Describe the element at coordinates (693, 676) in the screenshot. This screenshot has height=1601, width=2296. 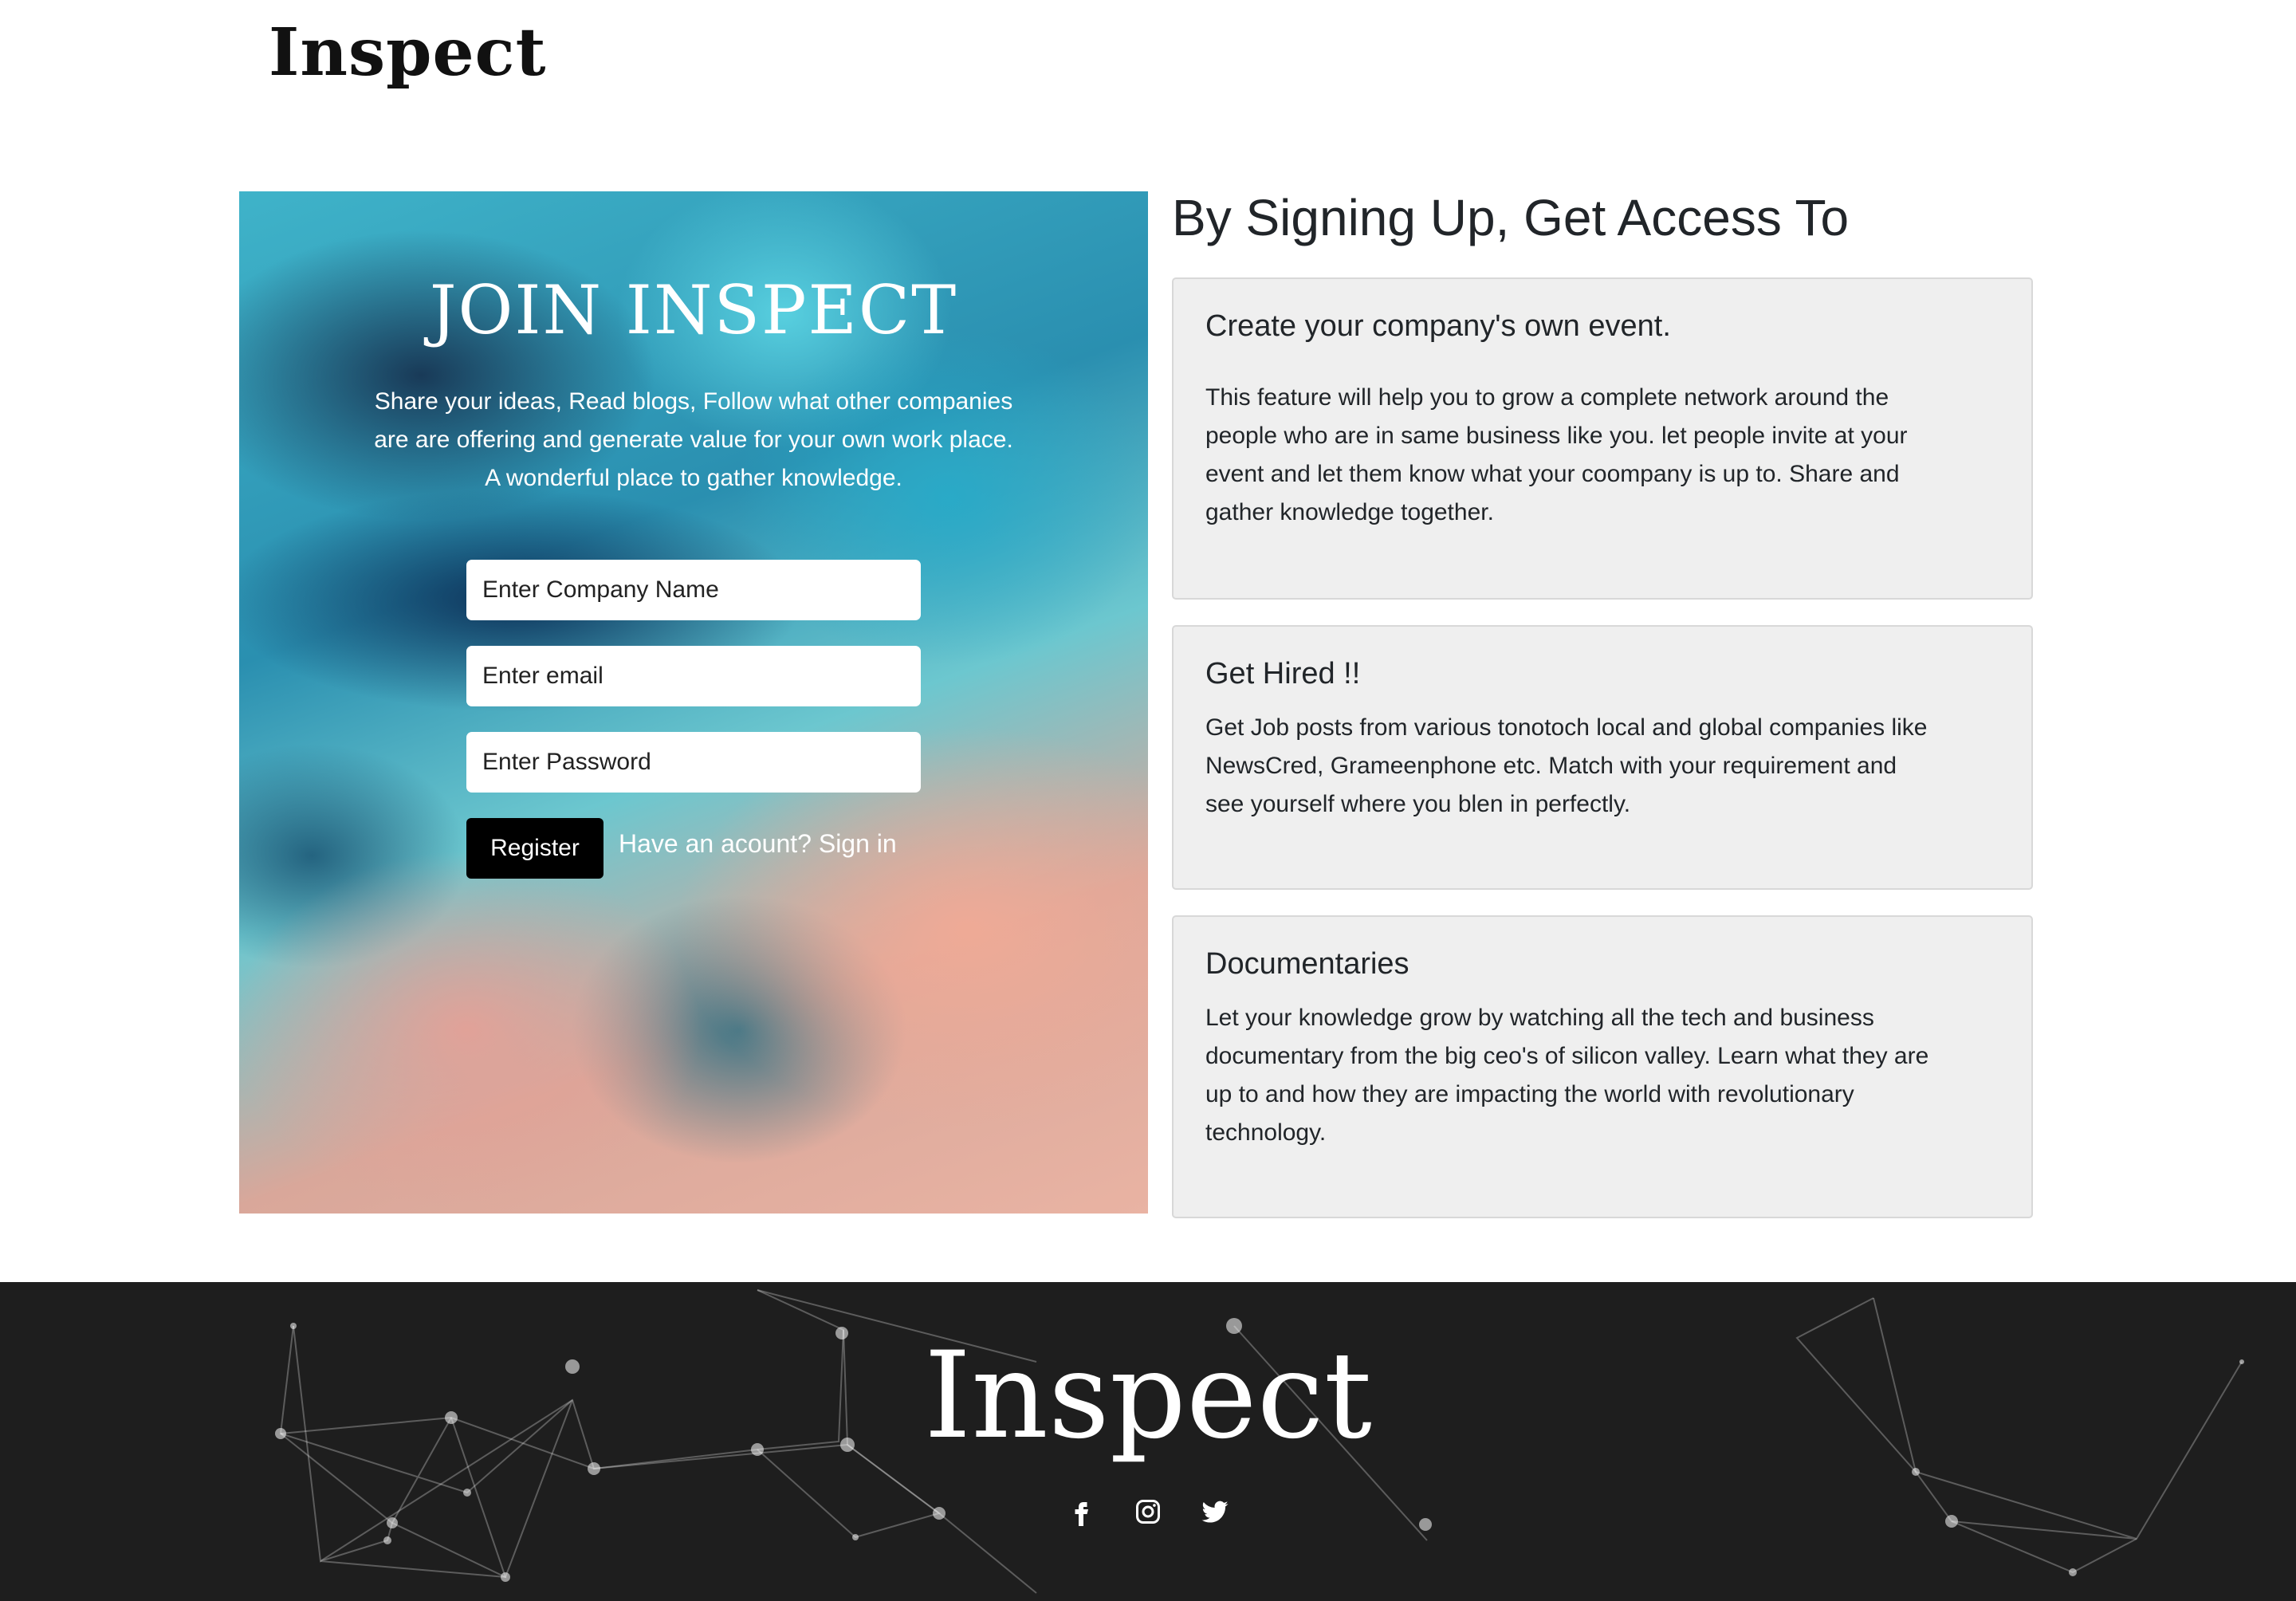
I see `email-input` at that location.